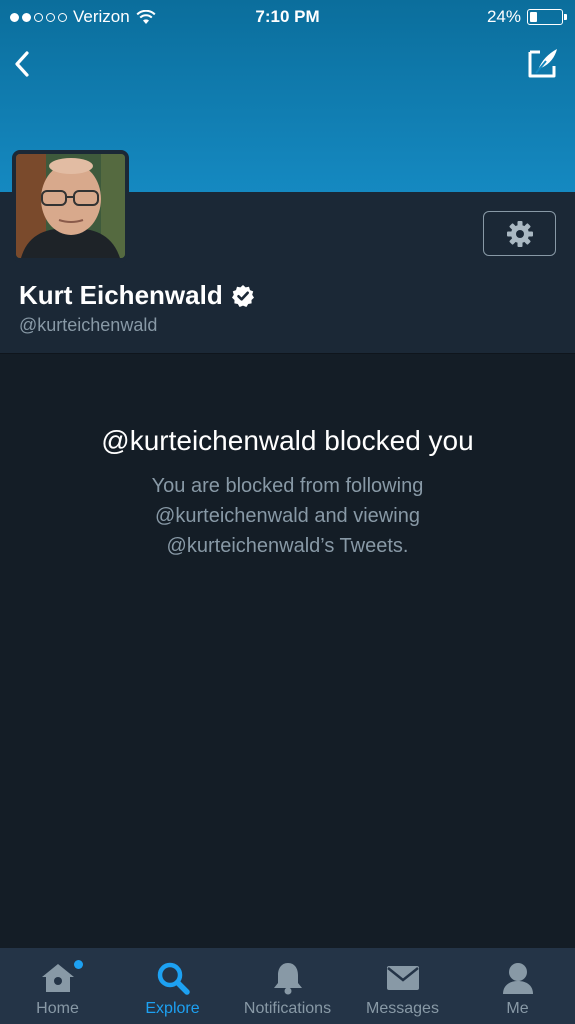  What do you see at coordinates (503, 16) in the screenshot?
I see `battery-percent: 24%` at bounding box center [503, 16].